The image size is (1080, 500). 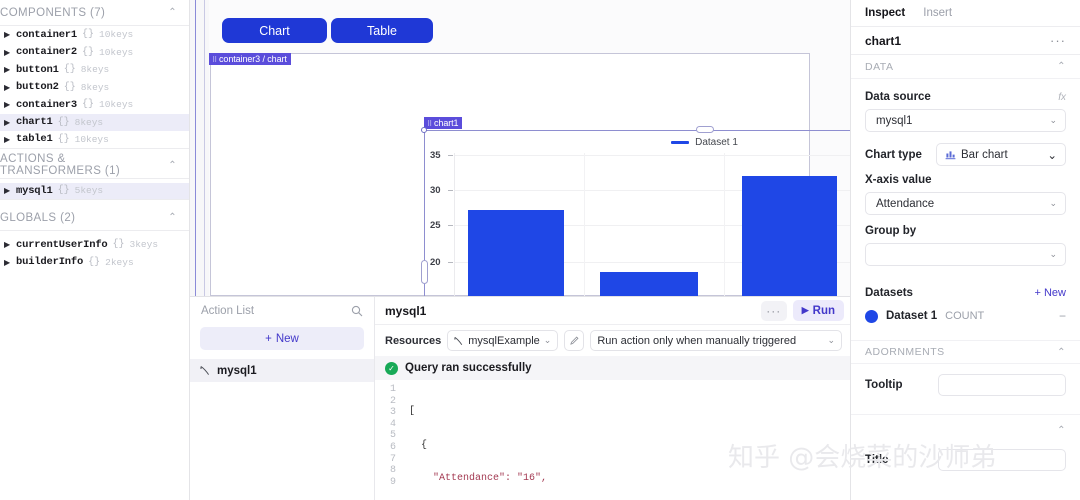 I want to click on search-icon, so click(x=357, y=311).